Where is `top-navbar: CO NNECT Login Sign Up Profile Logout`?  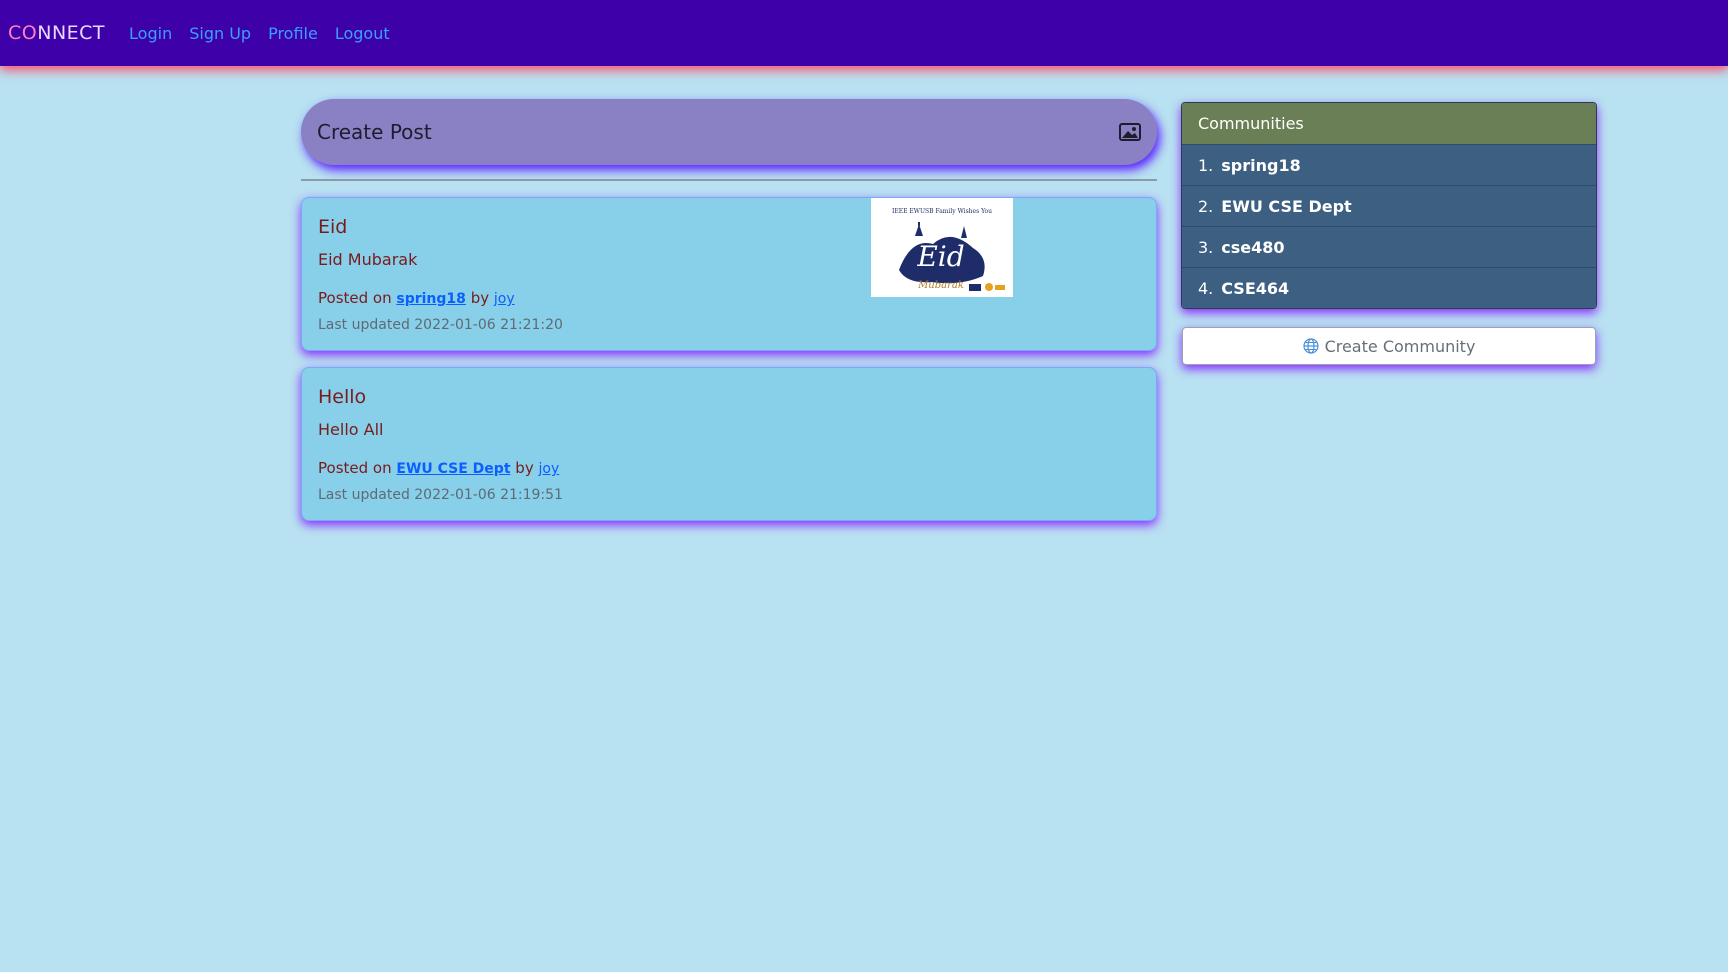 top-navbar: CO NNECT Login Sign Up Profile Logout is located at coordinates (864, 33).